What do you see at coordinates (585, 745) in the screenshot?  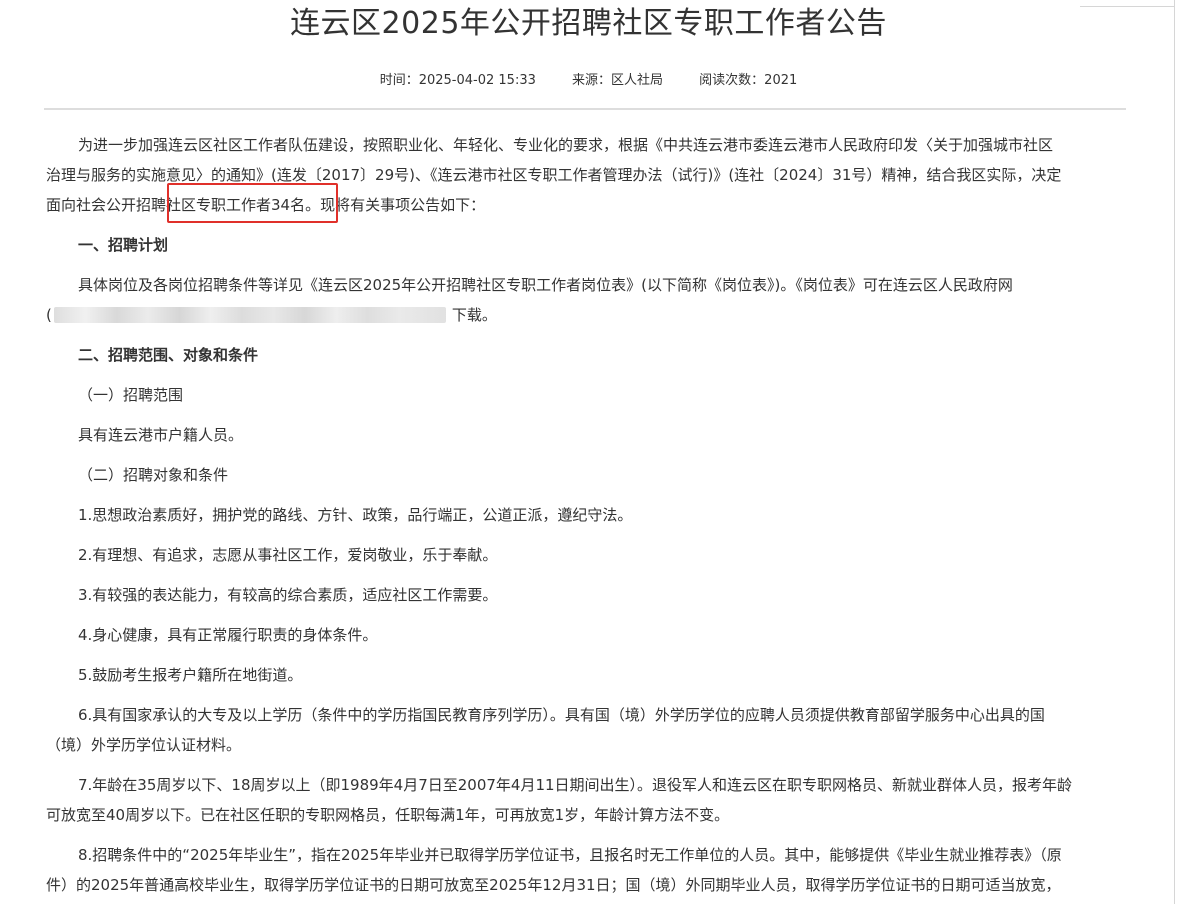 I see `condition-6-line-2: （境）外学历学位认证材料。` at bounding box center [585, 745].